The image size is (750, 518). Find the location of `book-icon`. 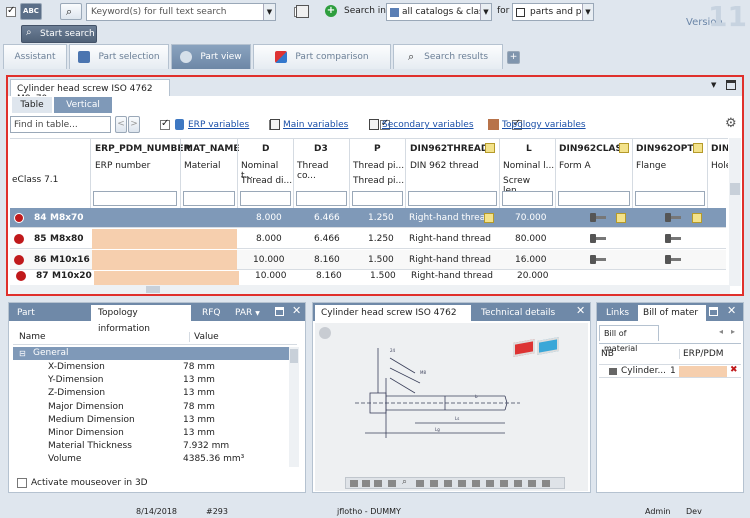

book-icon is located at coordinates (302, 11).